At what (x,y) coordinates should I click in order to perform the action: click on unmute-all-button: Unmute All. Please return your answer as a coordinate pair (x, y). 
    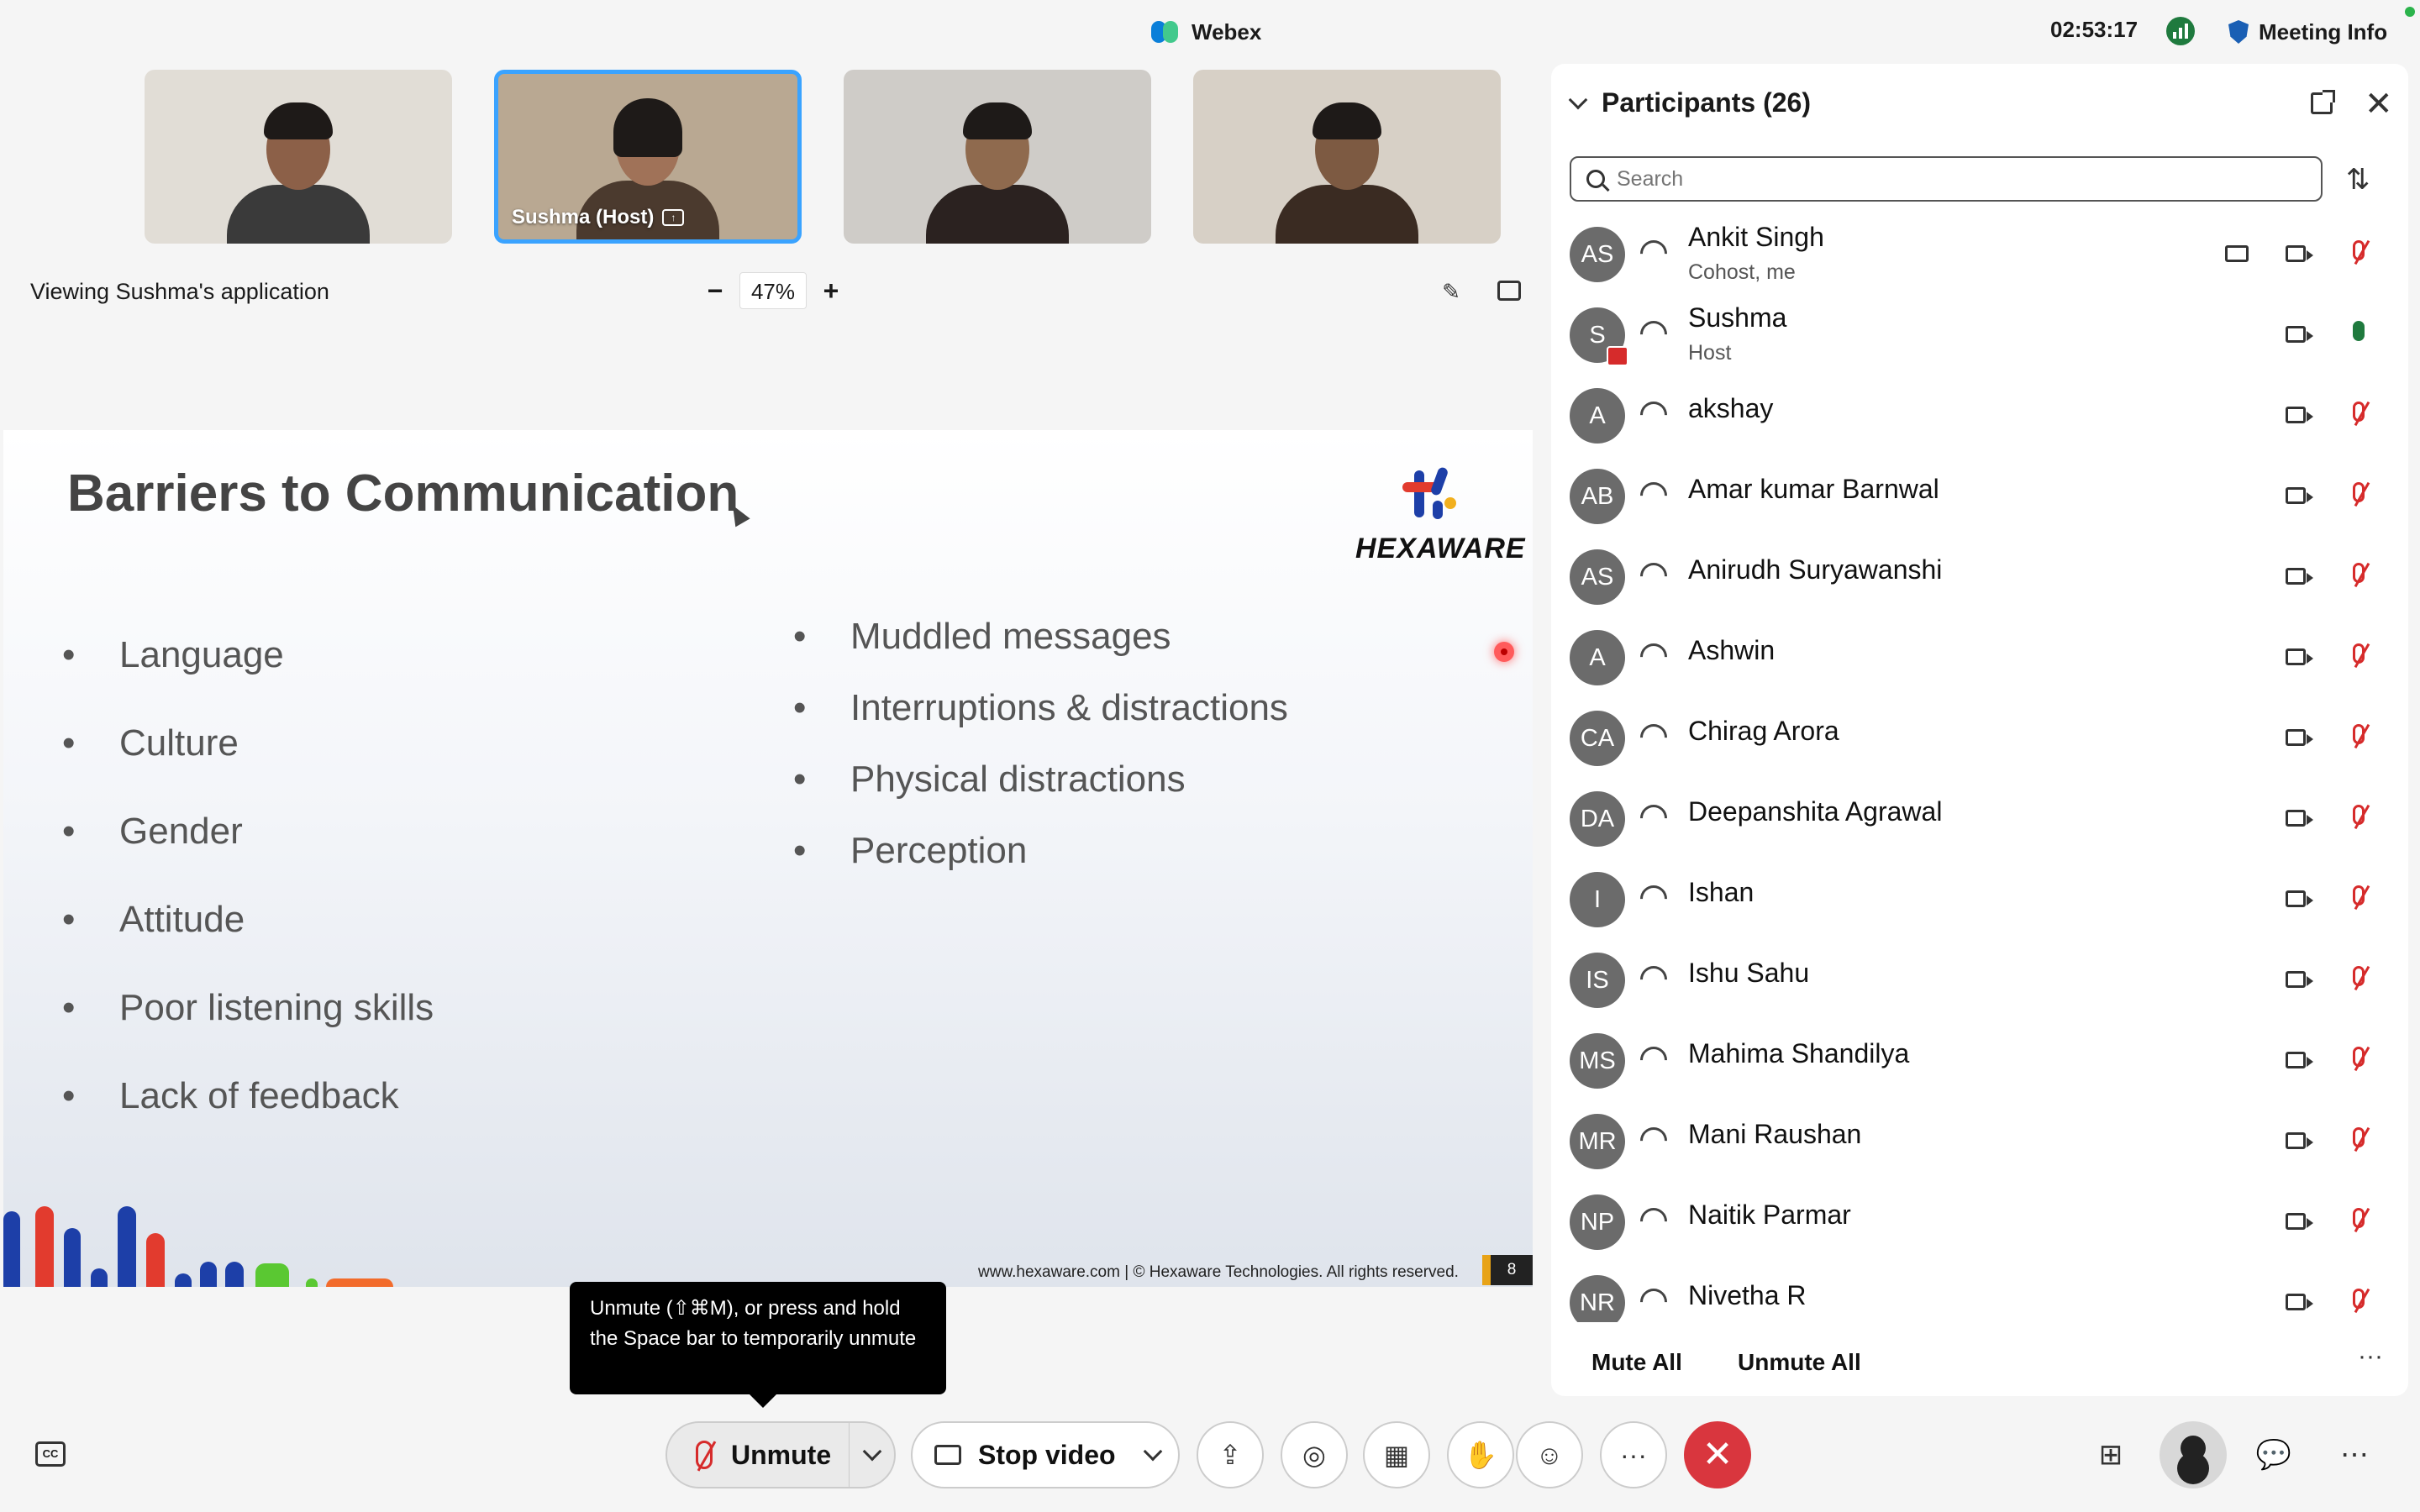
    Looking at the image, I should click on (1800, 1362).